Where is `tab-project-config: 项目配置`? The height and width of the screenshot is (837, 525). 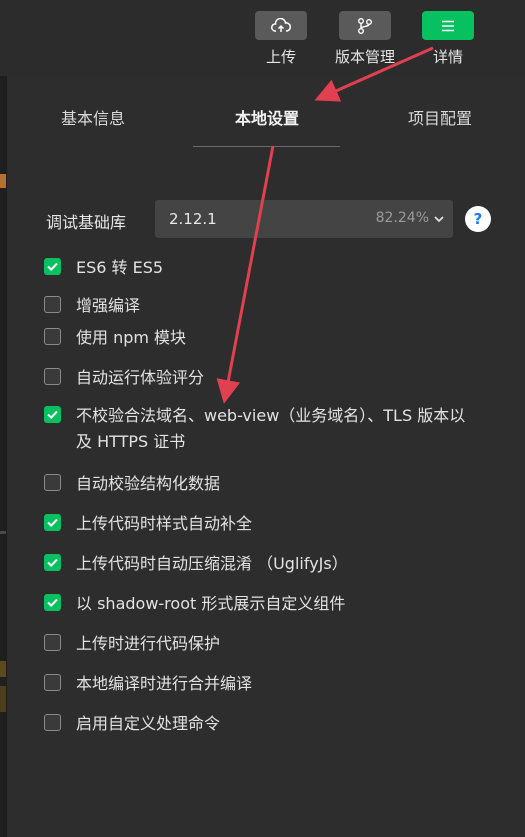 tab-project-config: 项目配置 is located at coordinates (440, 117).